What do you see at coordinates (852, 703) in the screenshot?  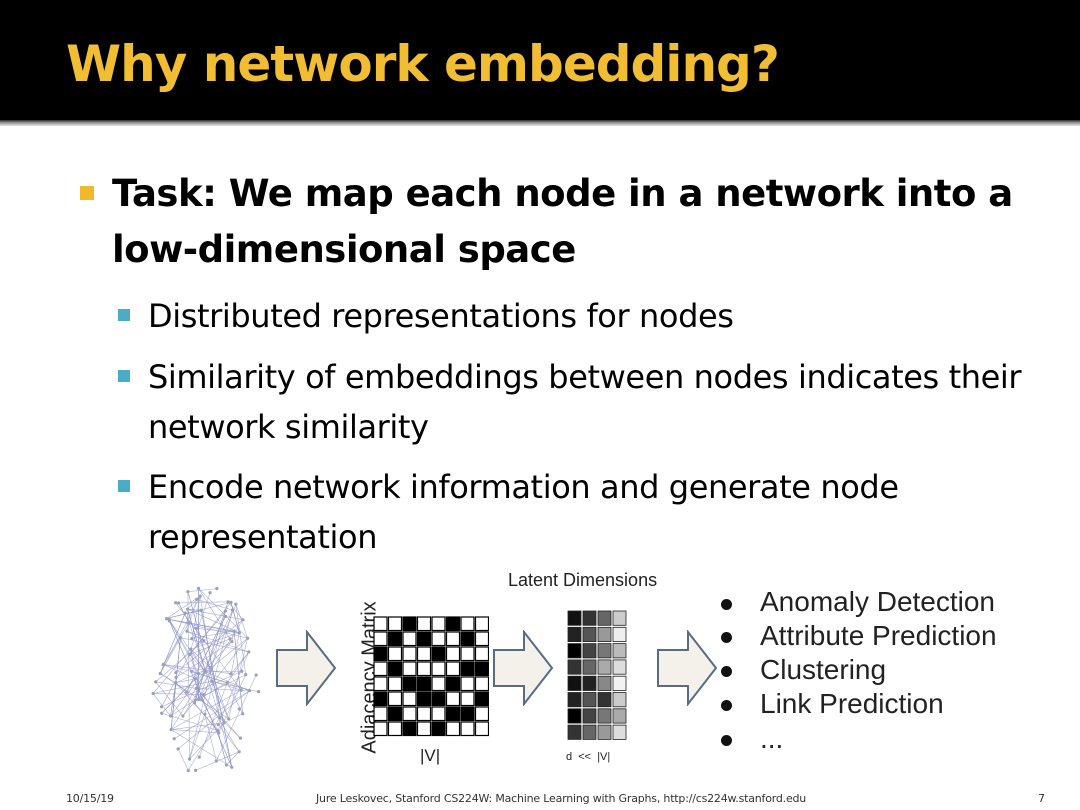 I see `task-item: Link Prediction` at bounding box center [852, 703].